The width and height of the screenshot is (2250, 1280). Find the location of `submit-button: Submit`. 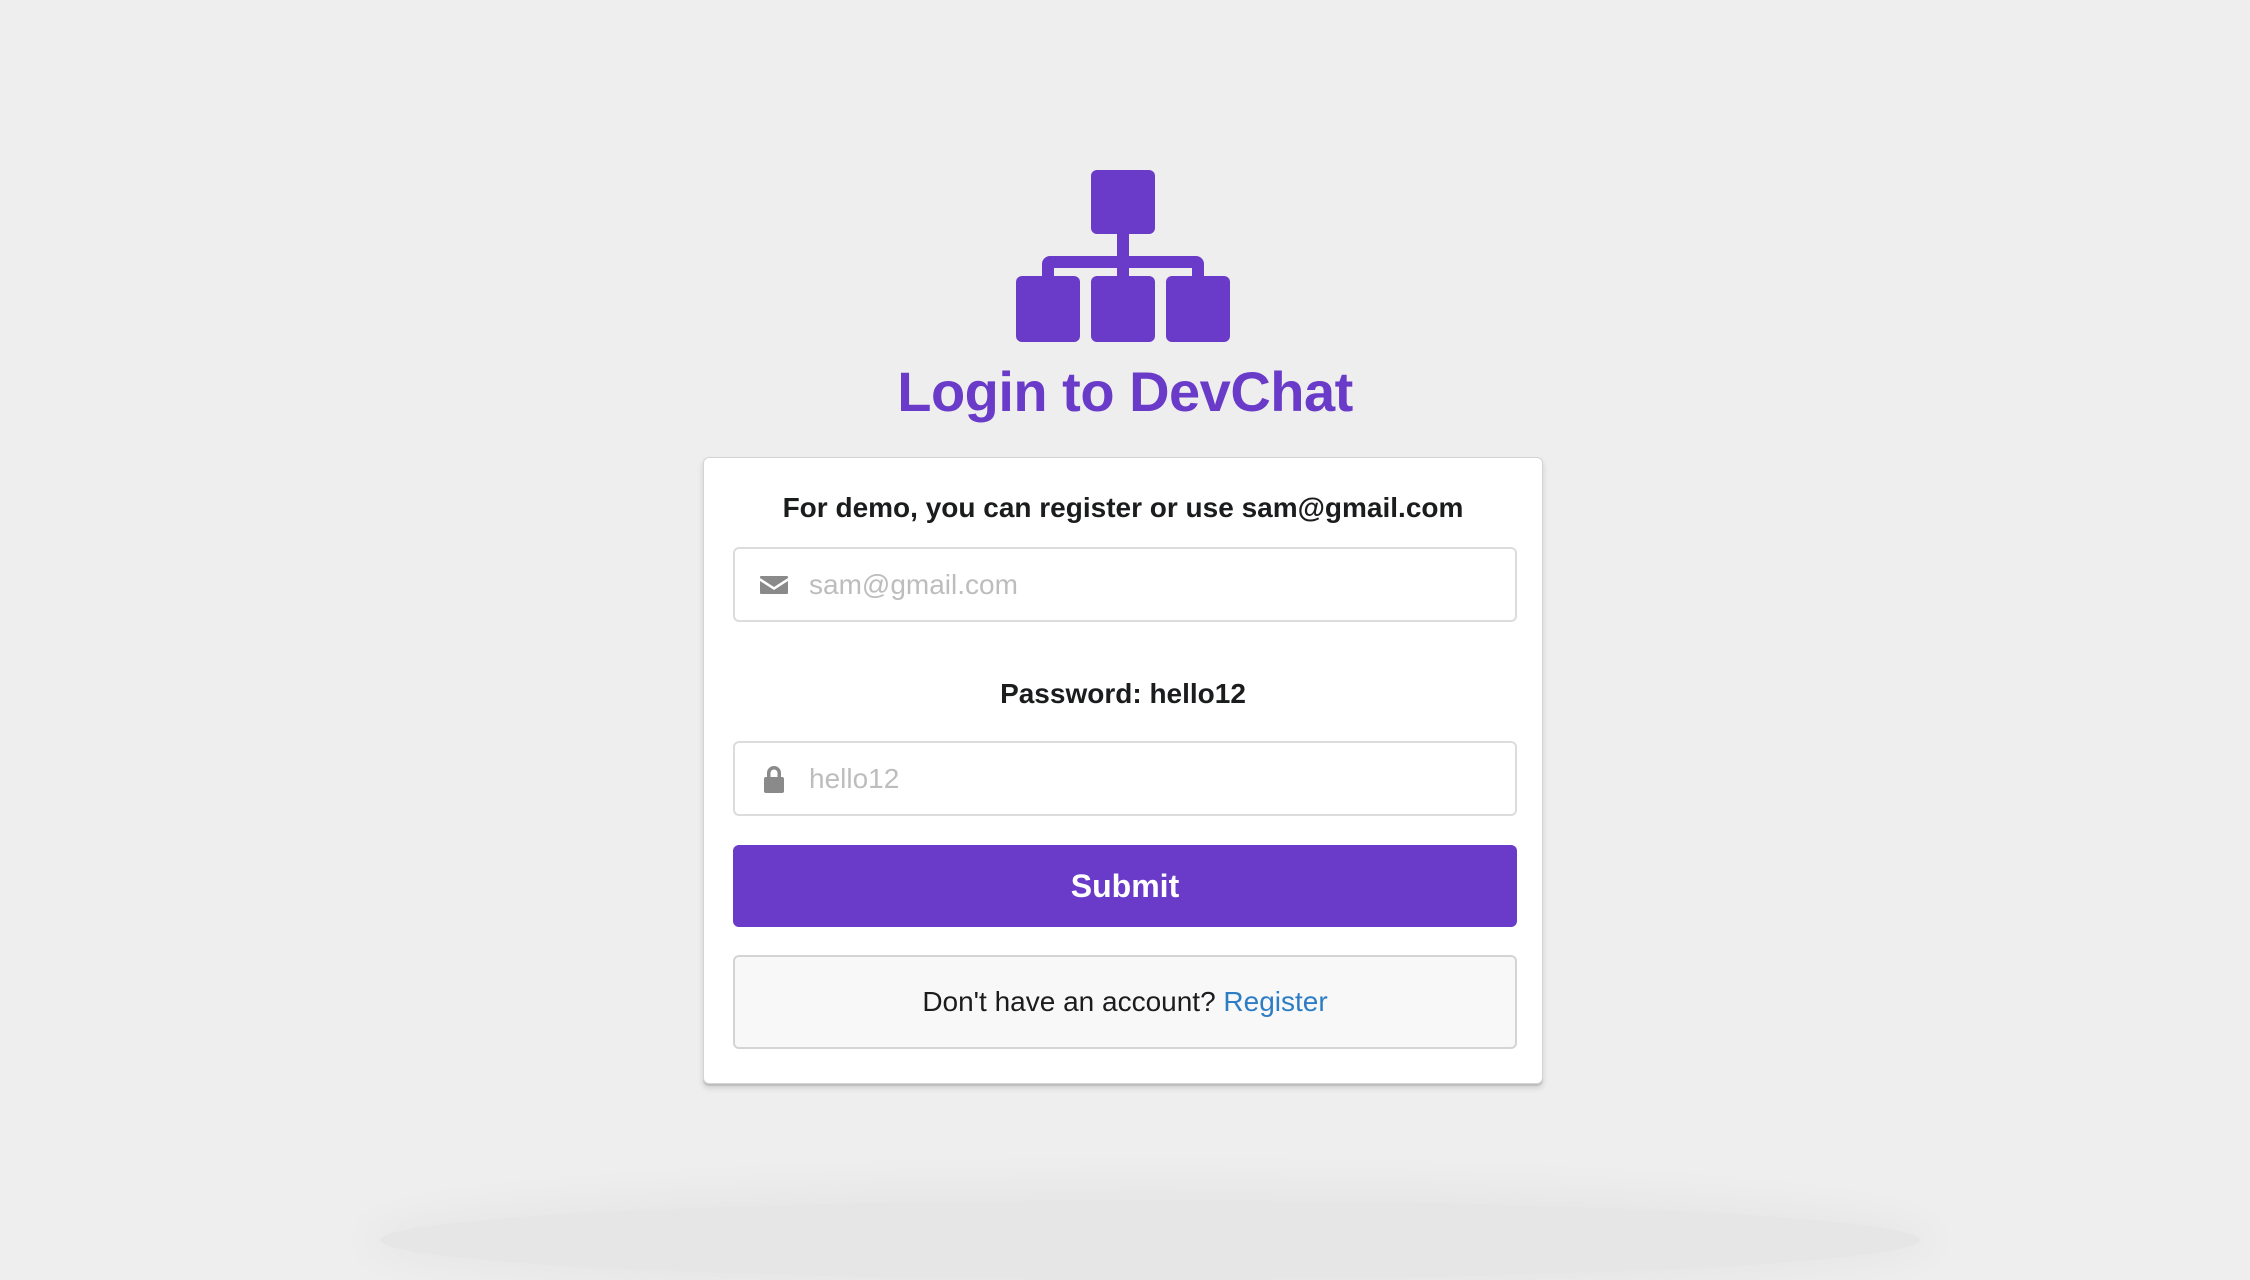

submit-button: Submit is located at coordinates (1125, 886).